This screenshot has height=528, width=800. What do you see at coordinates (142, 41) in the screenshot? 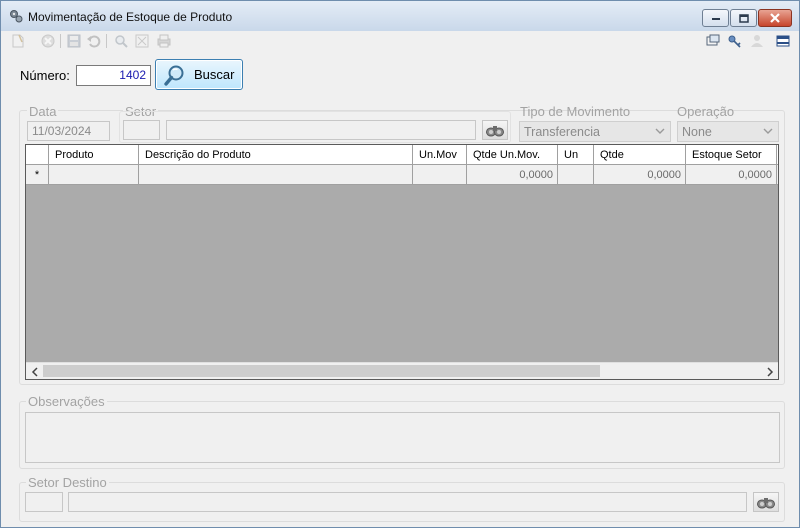
I see `expand-icon` at bounding box center [142, 41].